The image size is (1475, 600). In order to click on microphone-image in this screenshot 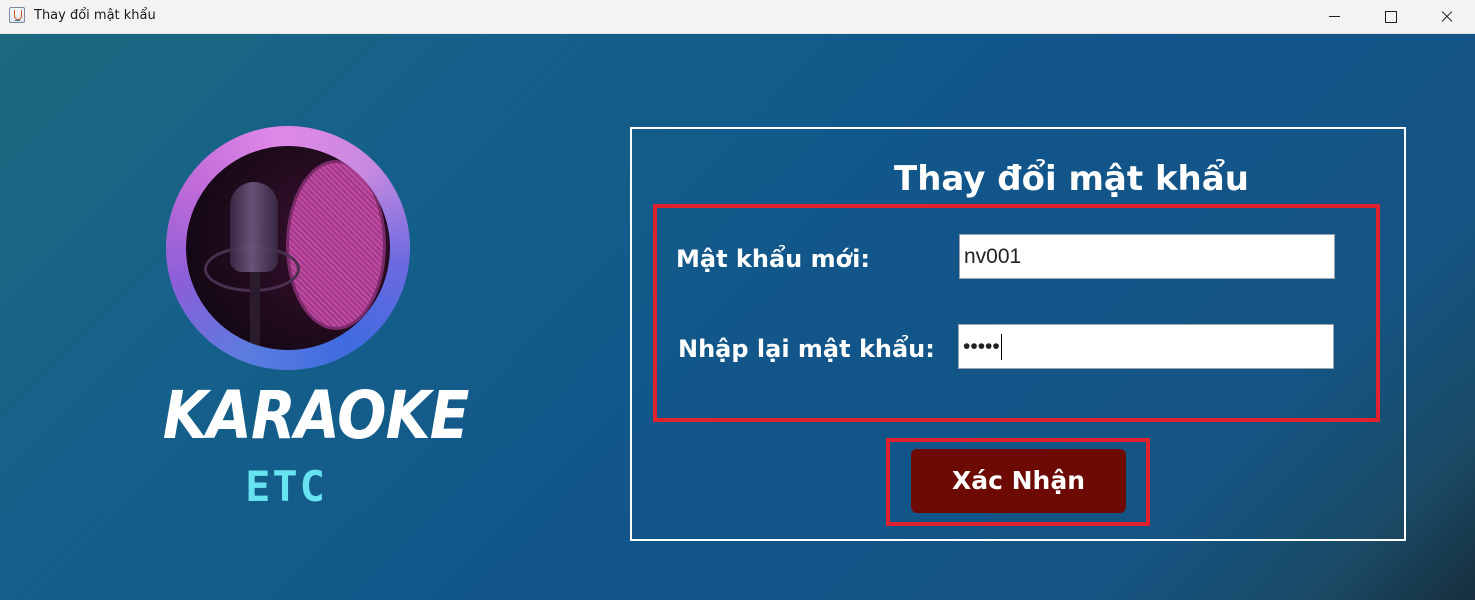, I will do `click(288, 248)`.